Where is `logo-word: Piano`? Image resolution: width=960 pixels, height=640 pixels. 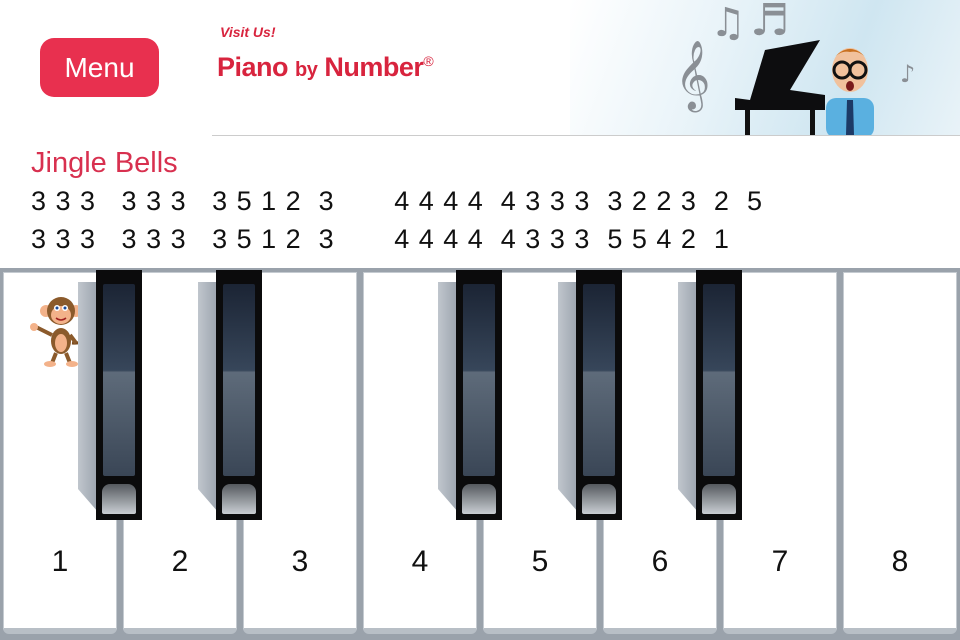 logo-word: Piano is located at coordinates (253, 67).